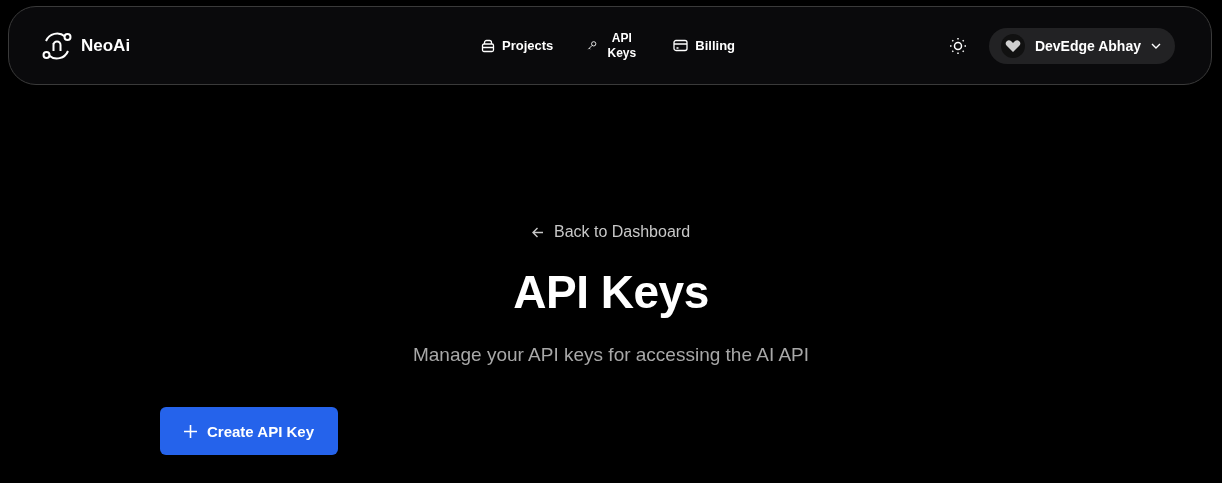  What do you see at coordinates (1156, 45) in the screenshot?
I see `chevron-down-icon` at bounding box center [1156, 45].